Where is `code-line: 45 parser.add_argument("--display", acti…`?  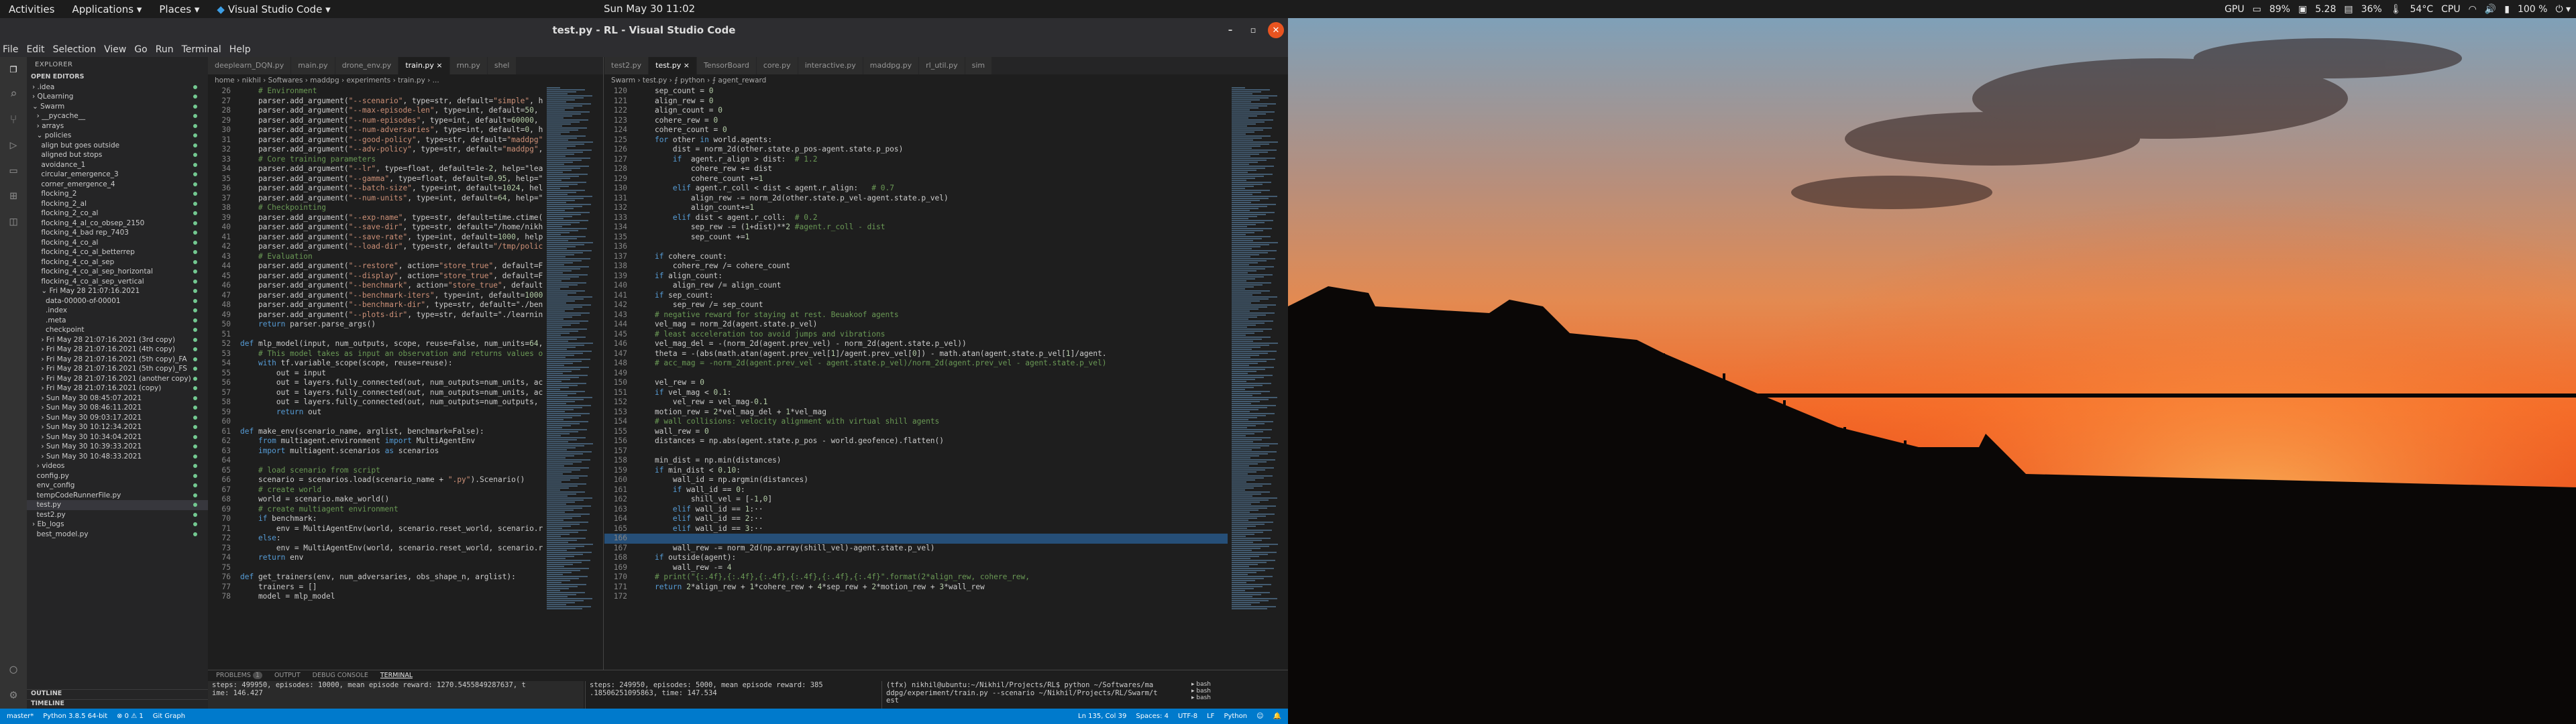 code-line: 45 parser.add_argument("--display", acti… is located at coordinates (375, 277).